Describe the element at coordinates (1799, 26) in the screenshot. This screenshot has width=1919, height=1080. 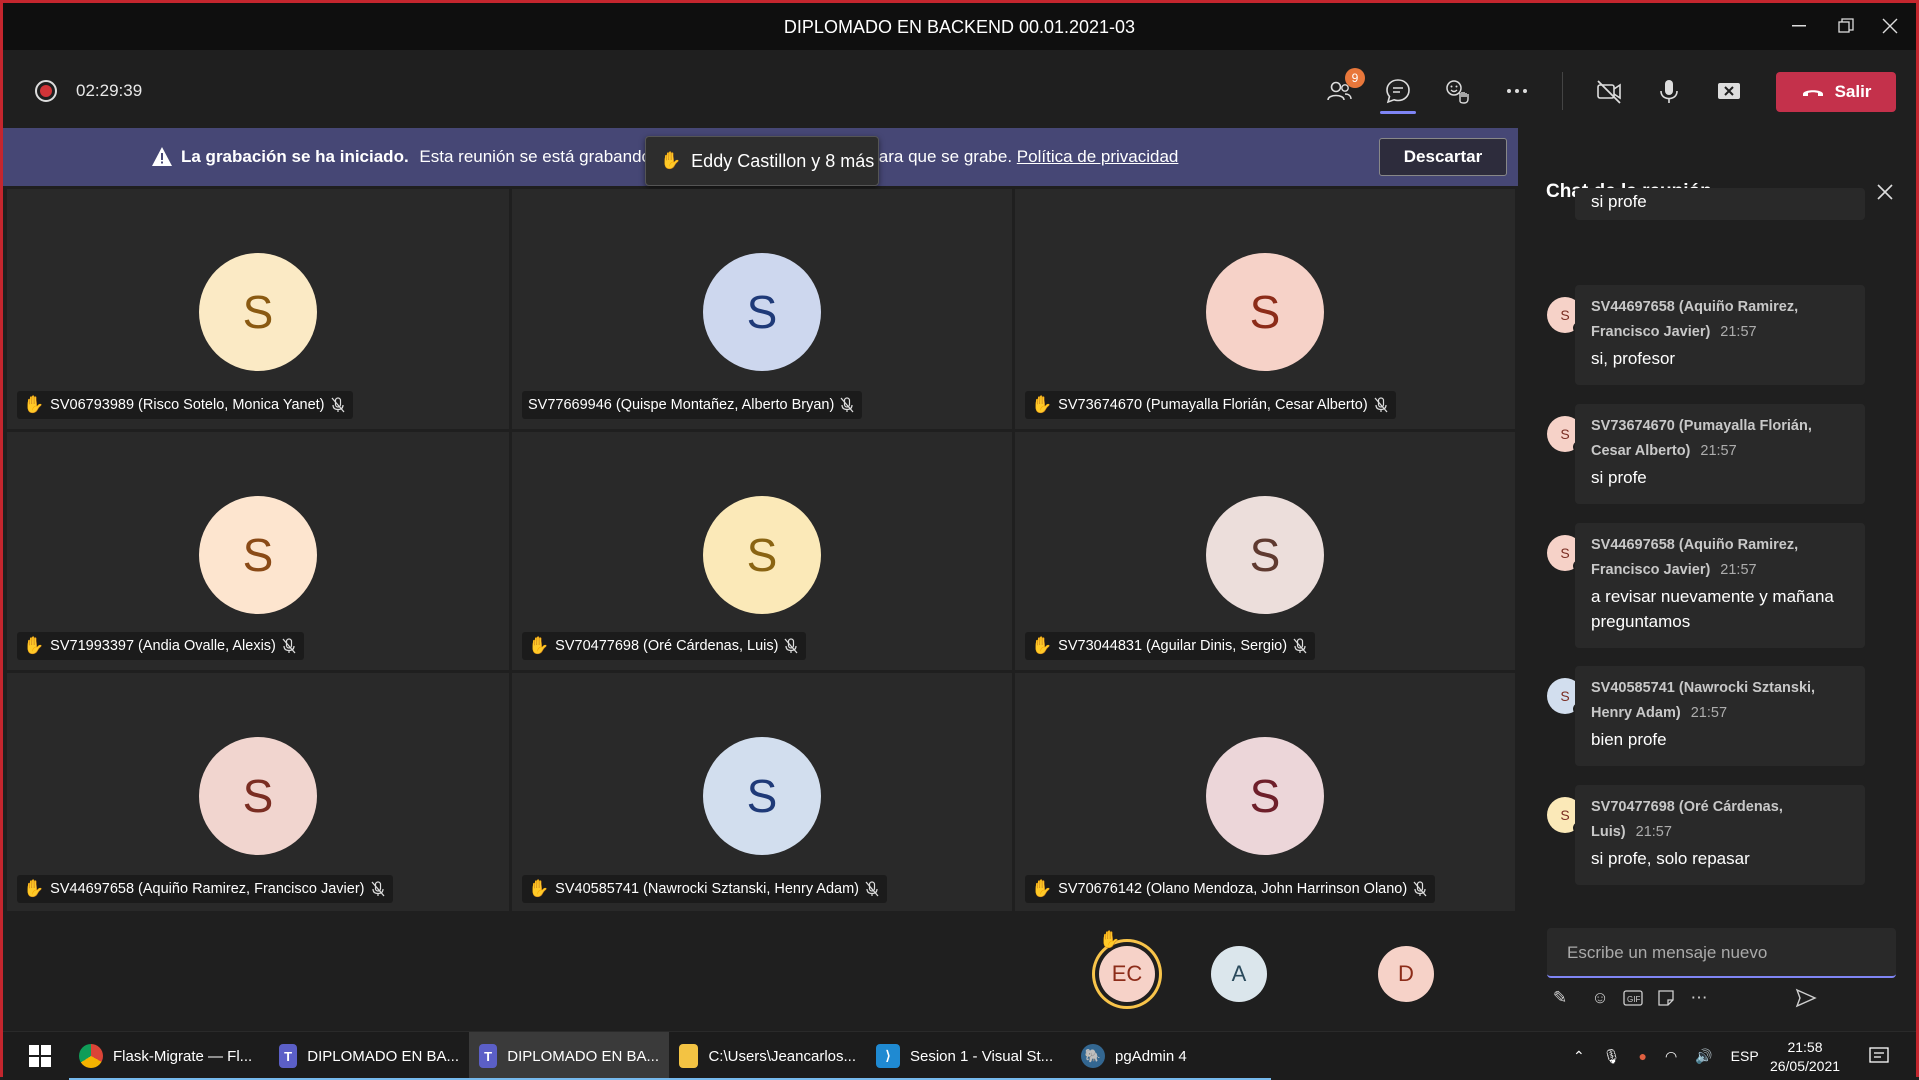
I see `minimize-button` at that location.